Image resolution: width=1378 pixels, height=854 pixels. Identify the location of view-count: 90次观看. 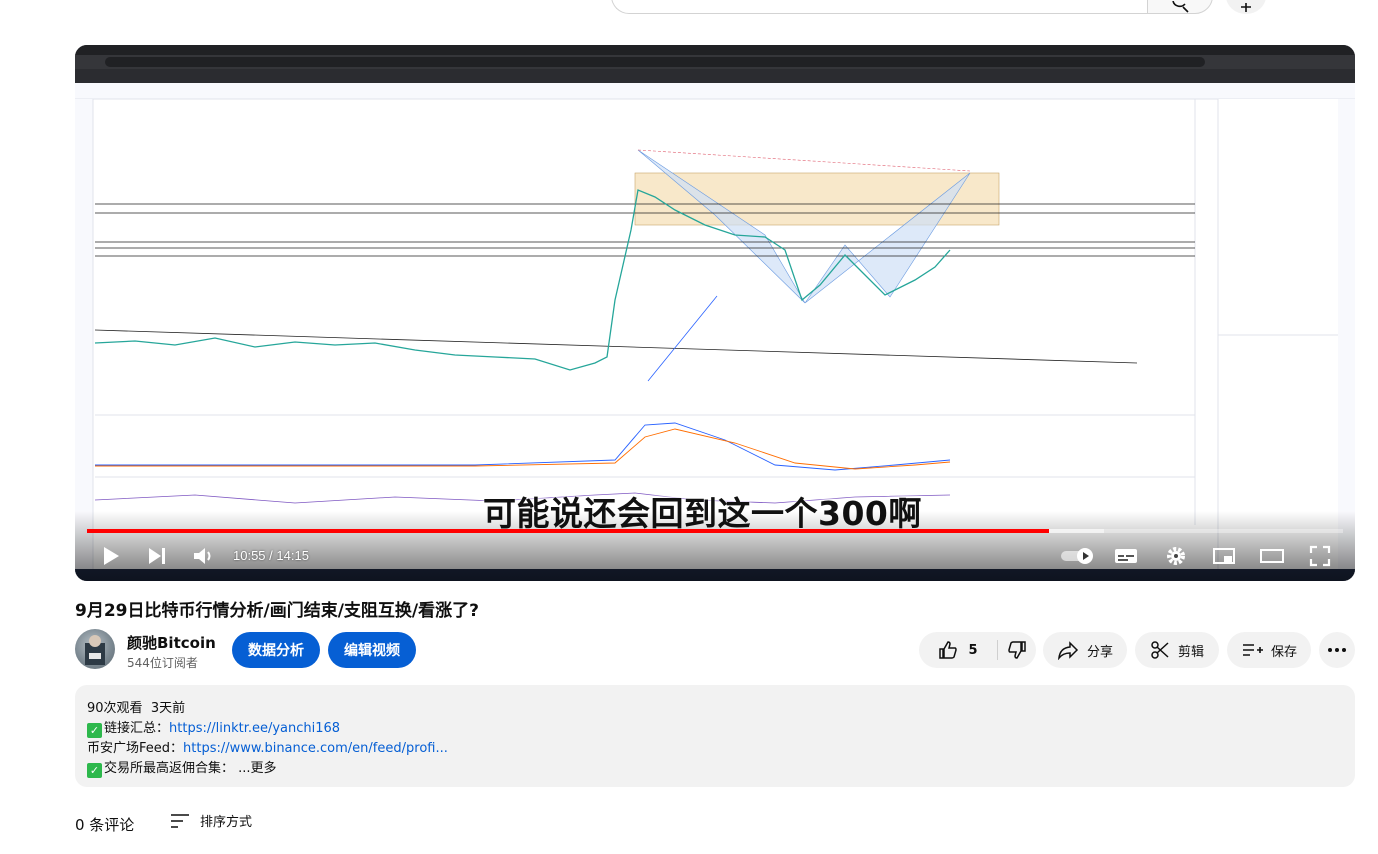
(115, 708).